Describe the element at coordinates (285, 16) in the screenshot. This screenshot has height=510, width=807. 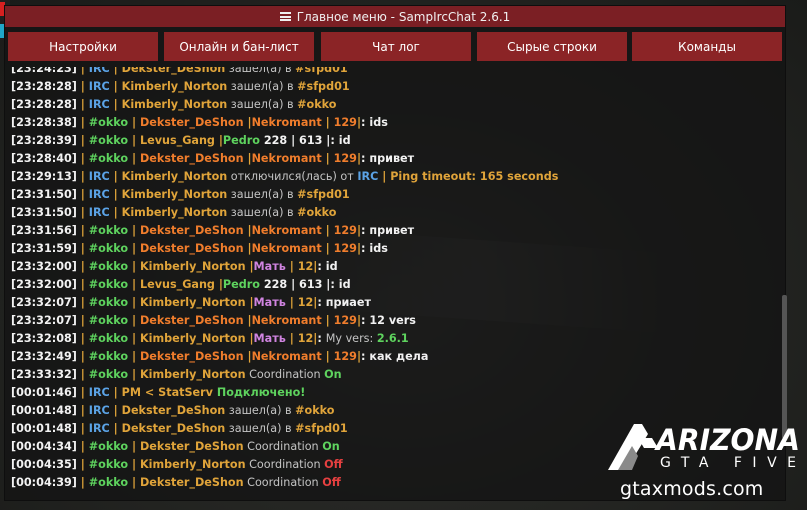
I see `hamburger-menu-icon` at that location.